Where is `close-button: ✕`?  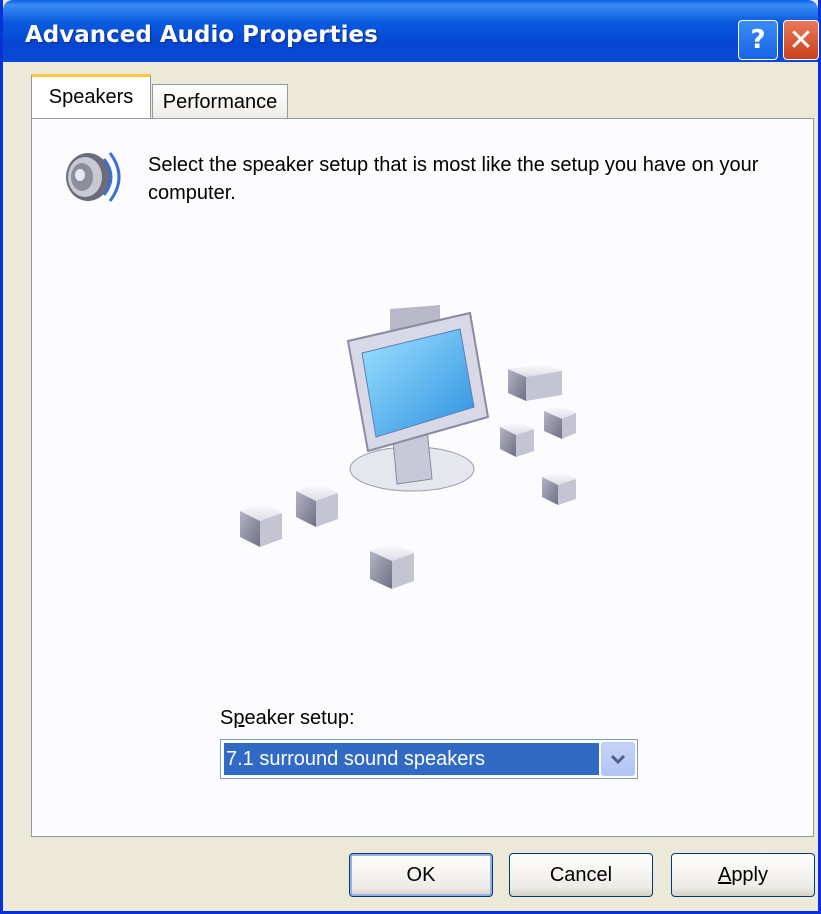
close-button: ✕ is located at coordinates (801, 40).